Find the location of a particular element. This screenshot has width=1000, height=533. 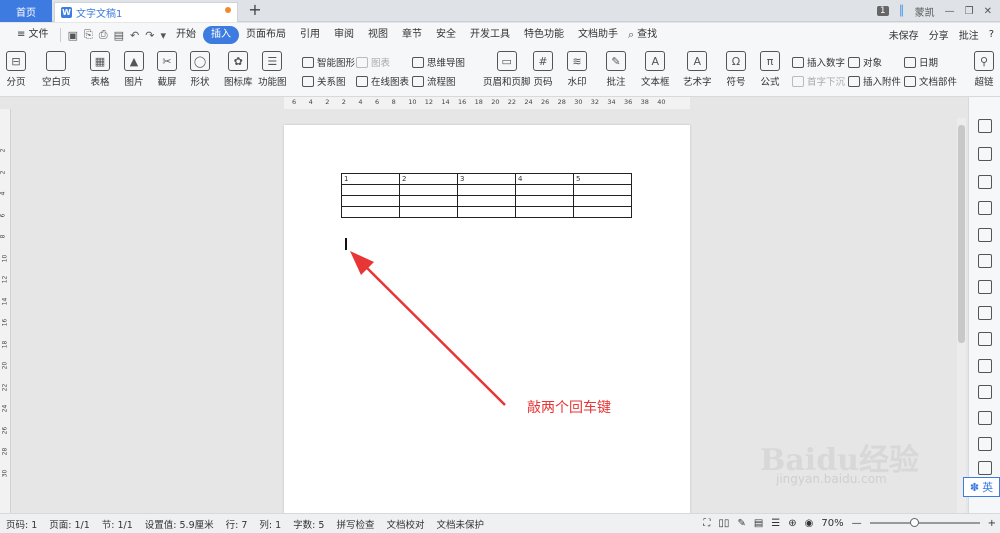

tab-security: 安全 is located at coordinates (446, 35).